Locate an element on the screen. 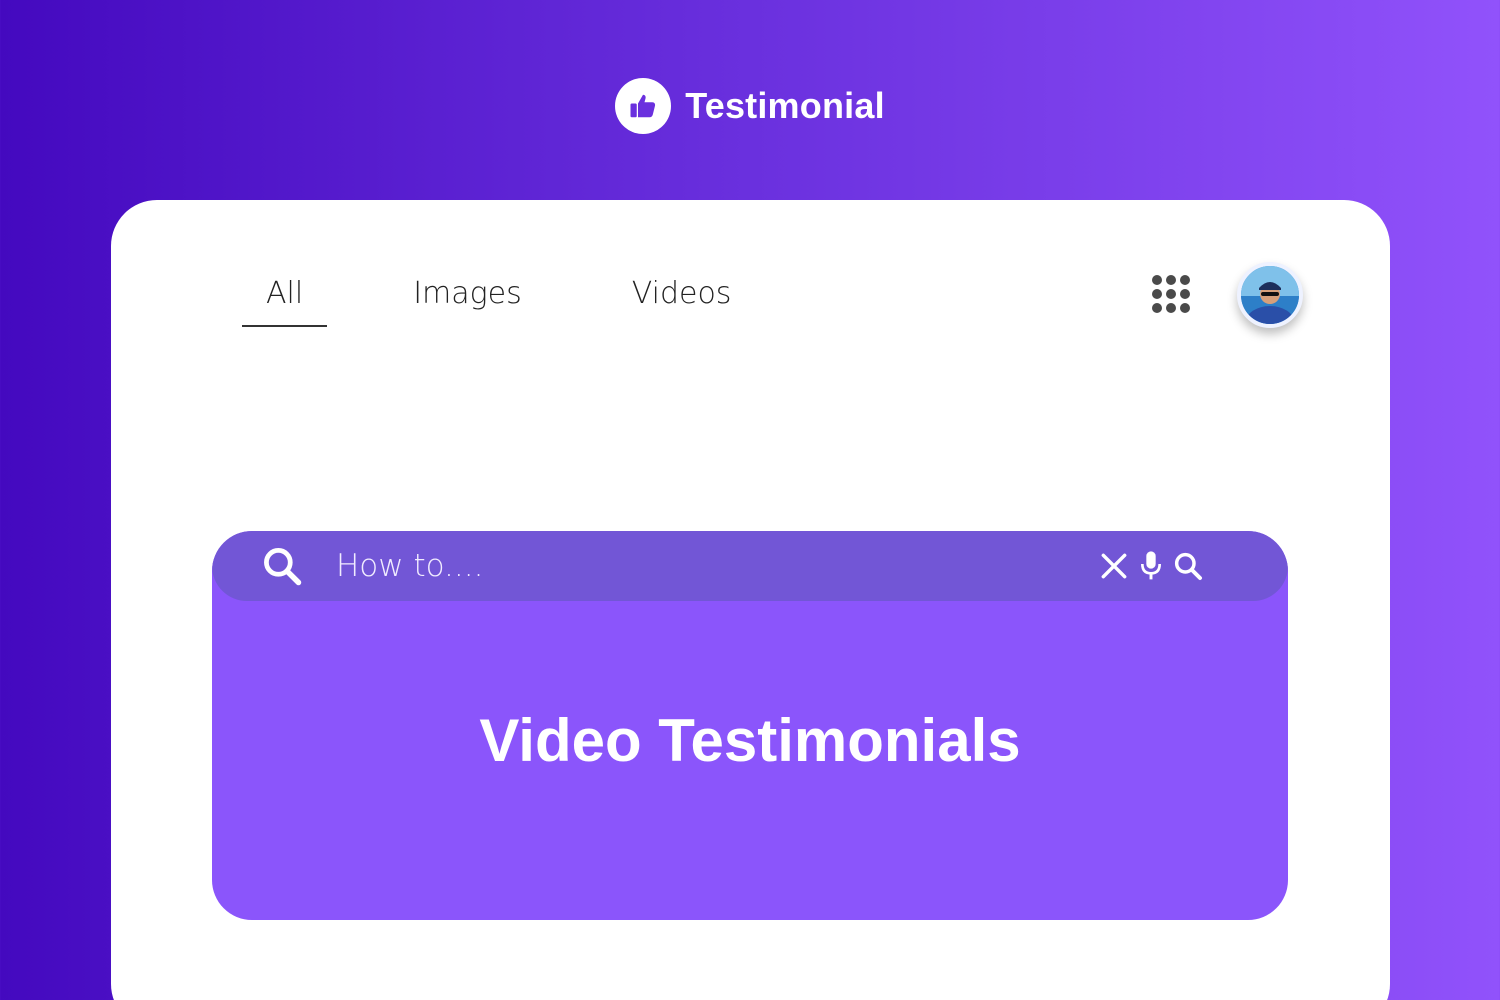 This screenshot has height=1000, width=1500. search-input is located at coordinates (686, 566).